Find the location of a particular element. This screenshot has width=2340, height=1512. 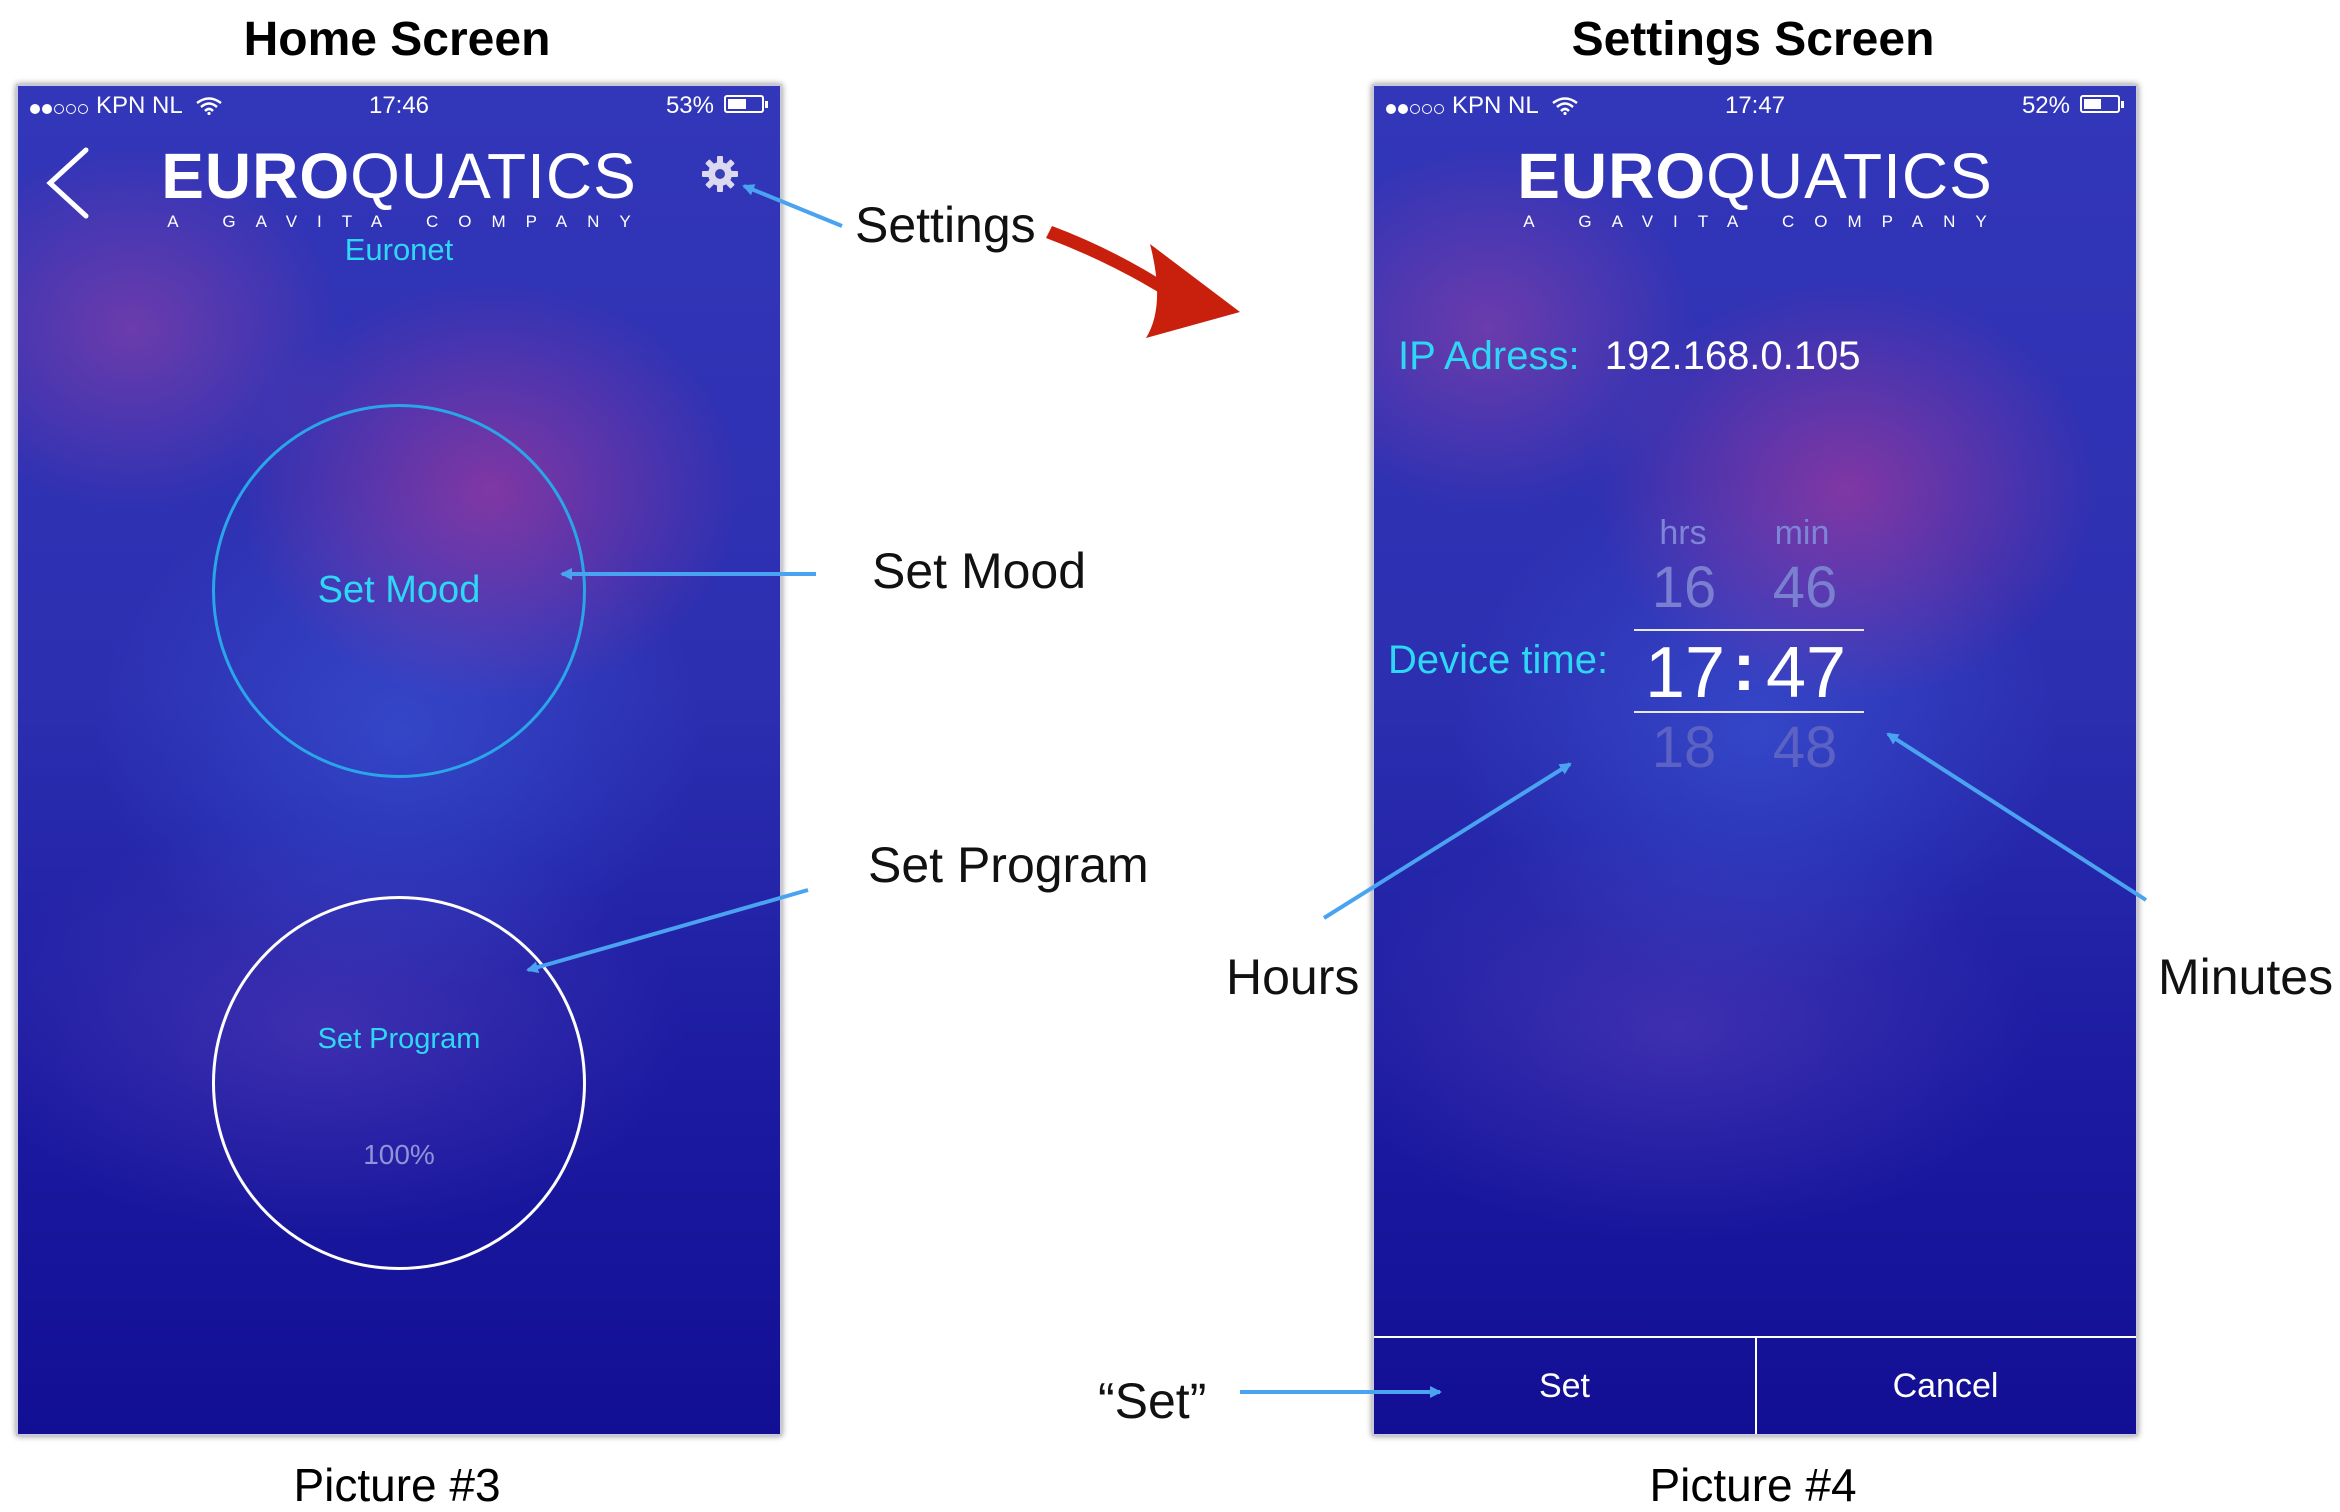

annotation-set-program: Set Program is located at coordinates (1008, 865).